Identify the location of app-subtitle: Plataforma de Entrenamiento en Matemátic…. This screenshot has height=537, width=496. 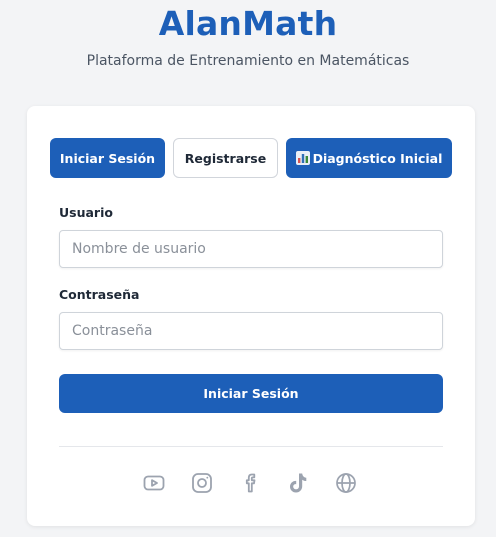
(248, 61).